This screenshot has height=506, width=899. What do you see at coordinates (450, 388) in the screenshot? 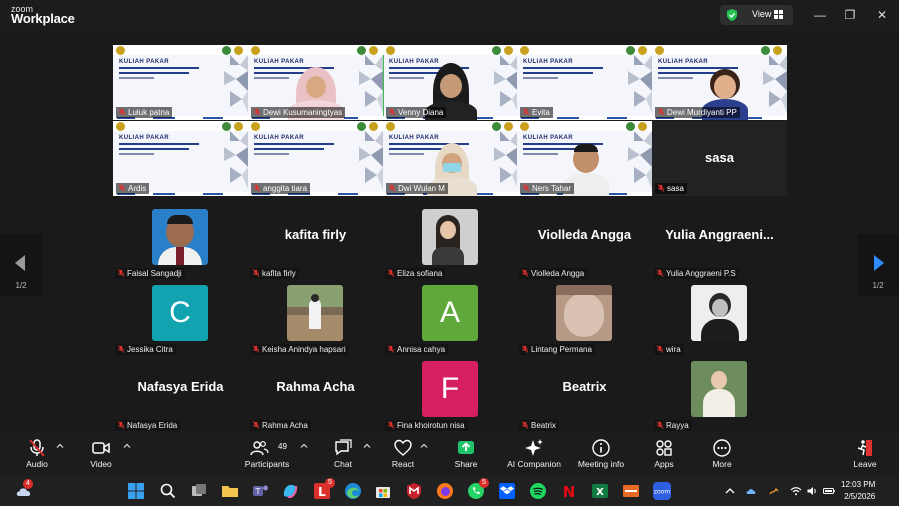
I see `avatar-initial: F` at bounding box center [450, 388].